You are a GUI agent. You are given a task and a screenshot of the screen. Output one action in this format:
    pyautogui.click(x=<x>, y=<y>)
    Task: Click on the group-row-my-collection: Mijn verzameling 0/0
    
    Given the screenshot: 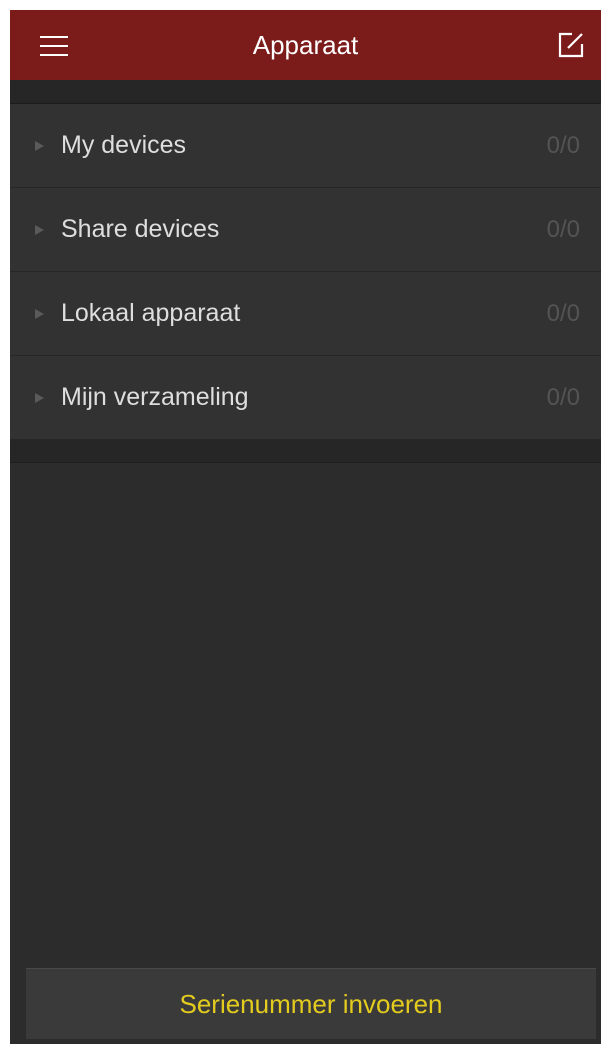 What is the action you would take?
    pyautogui.click(x=305, y=398)
    